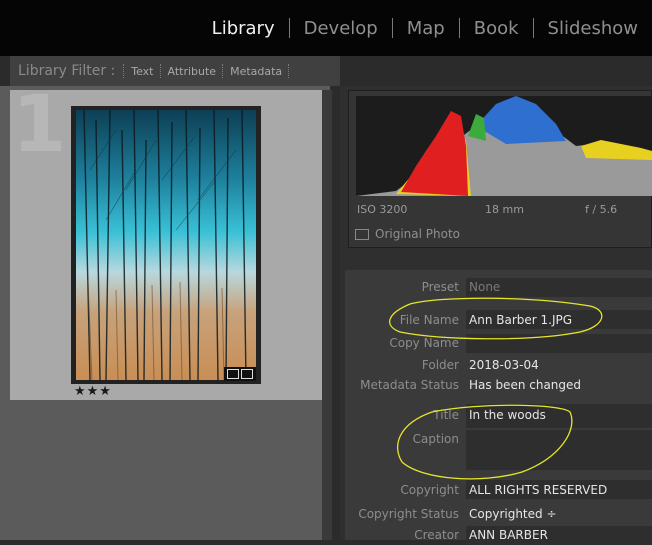 Image resolution: width=652 pixels, height=545 pixels. What do you see at coordinates (192, 71) in the screenshot?
I see `filter-attribute: Attribute` at bounding box center [192, 71].